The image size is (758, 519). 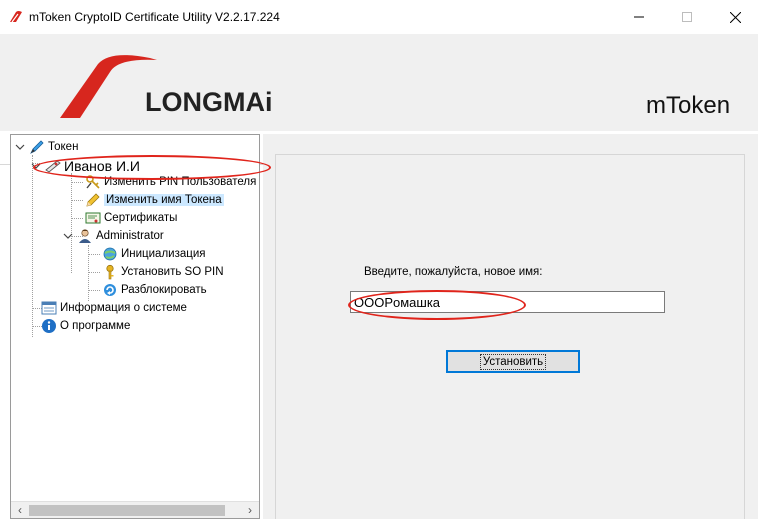 What do you see at coordinates (130, 236) in the screenshot?
I see `tree-item-label: Administrator` at bounding box center [130, 236].